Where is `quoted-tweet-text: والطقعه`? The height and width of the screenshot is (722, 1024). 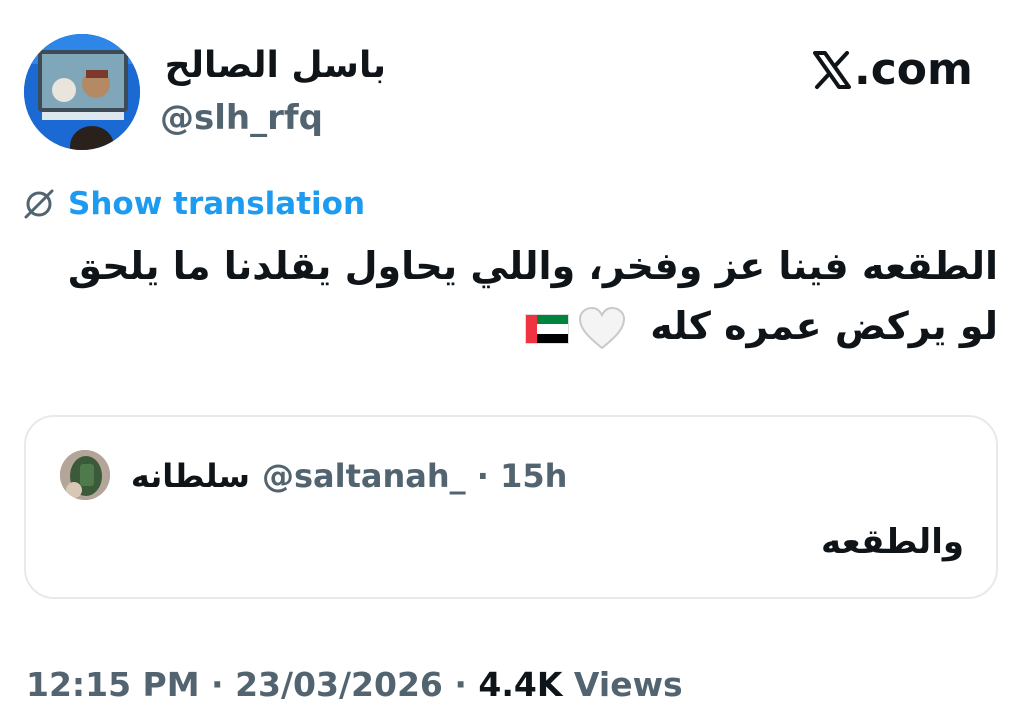 quoted-tweet-text: والطقعه is located at coordinates (892, 542).